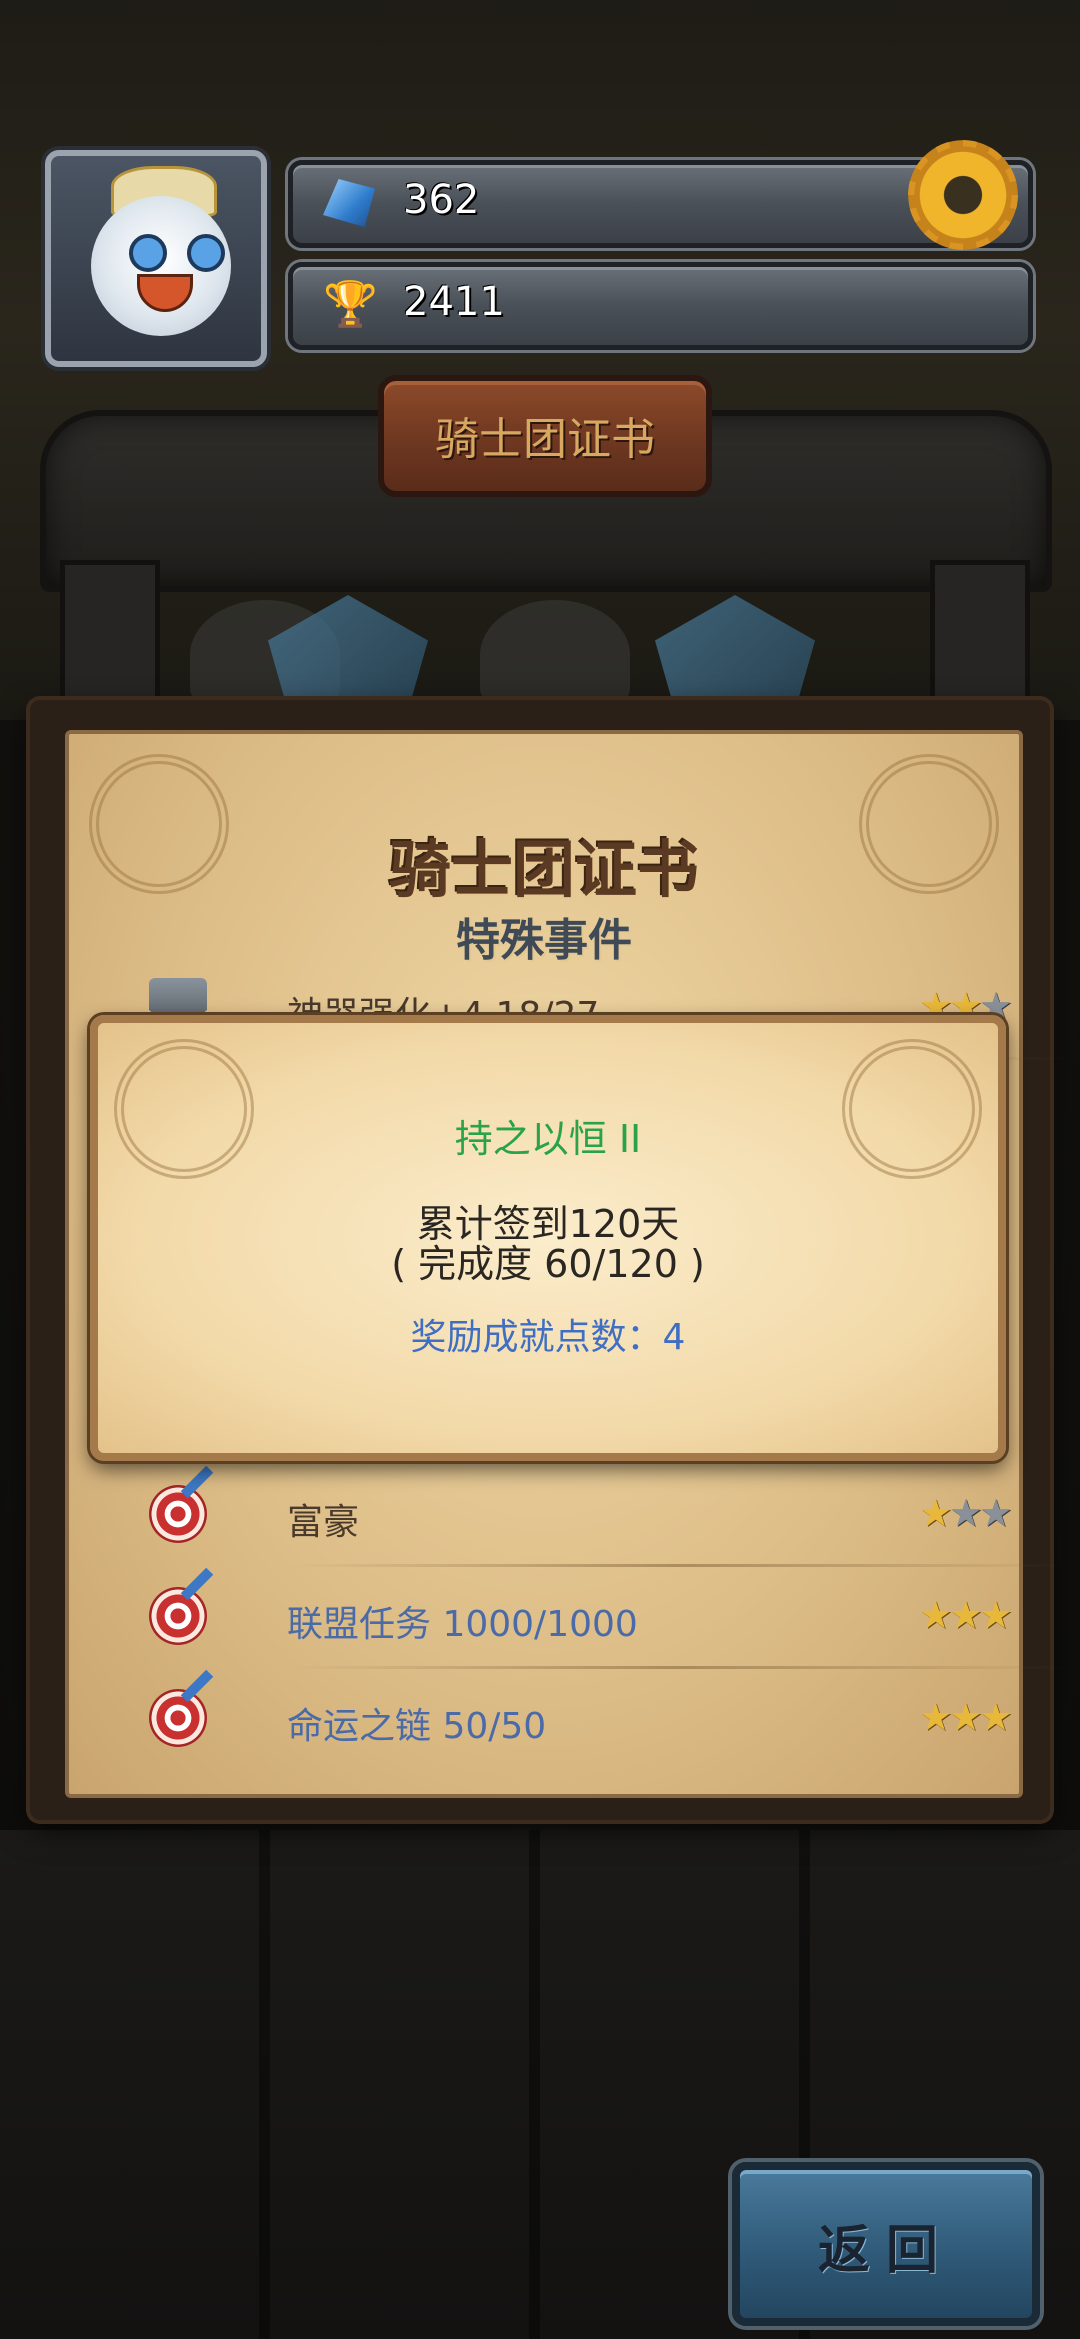 This screenshot has height=2339, width=1080. I want to click on settings-button, so click(963, 195).